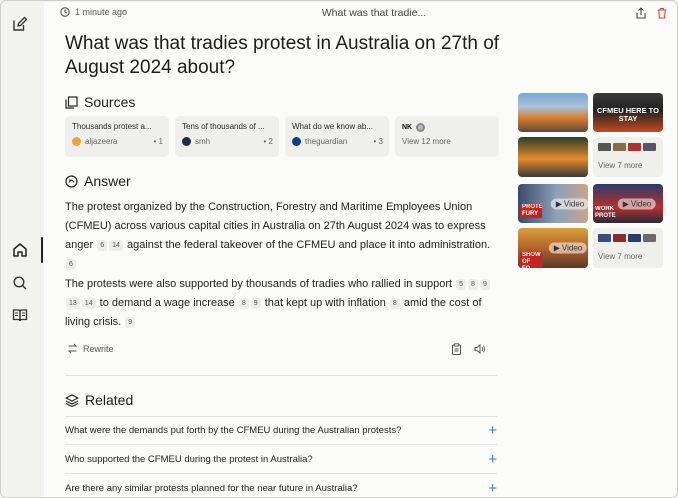 The height and width of the screenshot is (498, 678). What do you see at coordinates (186, 141) in the screenshot?
I see `smh-favicon-icon` at bounding box center [186, 141].